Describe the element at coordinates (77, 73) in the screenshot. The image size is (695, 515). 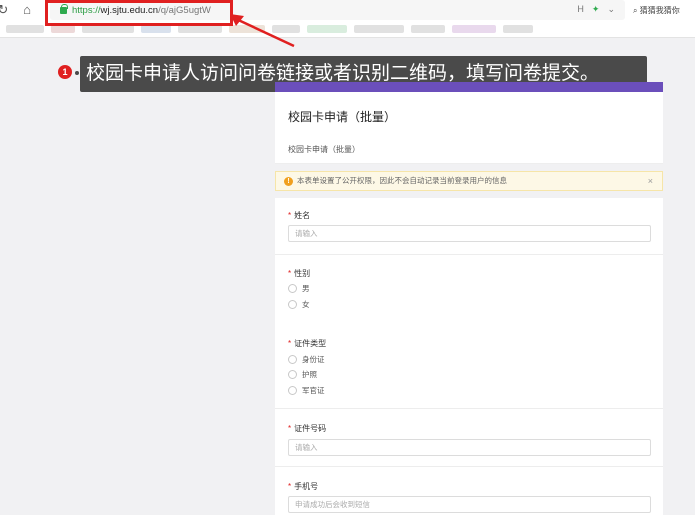
I see `annotation-pointer` at that location.